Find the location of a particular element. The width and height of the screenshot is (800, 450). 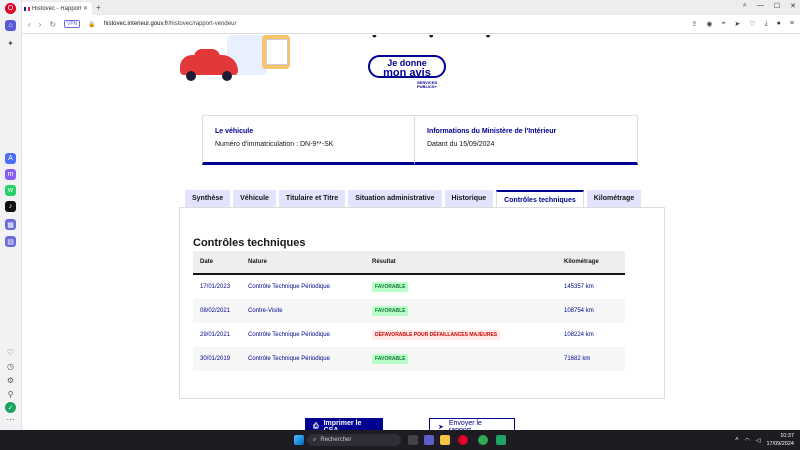

back-icon: ‹ is located at coordinates (29, 24).